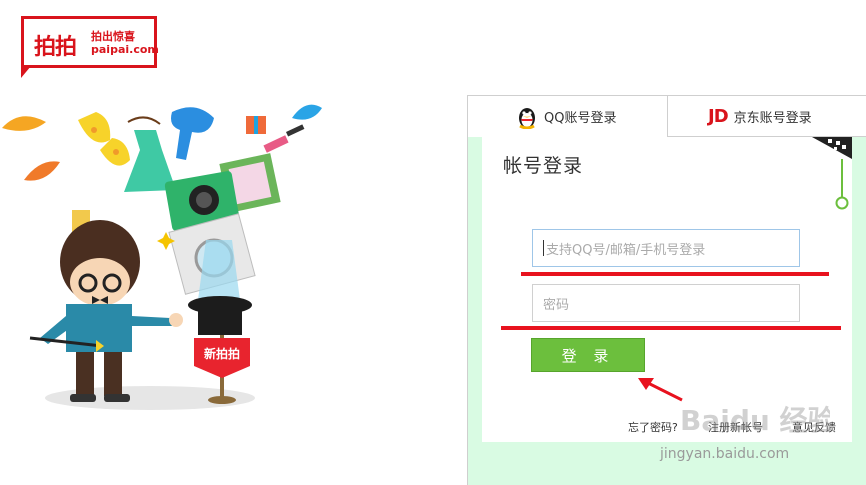 This screenshot has width=866, height=485. What do you see at coordinates (222, 353) in the screenshot?
I see `hat-sign-text: 新拍拍` at bounding box center [222, 353].